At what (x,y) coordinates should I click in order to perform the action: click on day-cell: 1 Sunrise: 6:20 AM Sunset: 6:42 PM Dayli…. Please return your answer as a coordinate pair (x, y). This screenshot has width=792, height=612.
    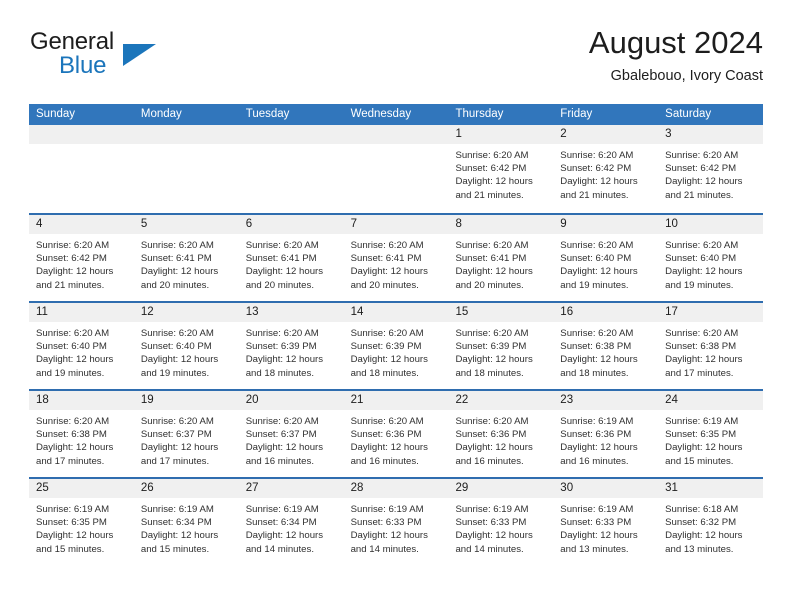
    Looking at the image, I should click on (501, 169).